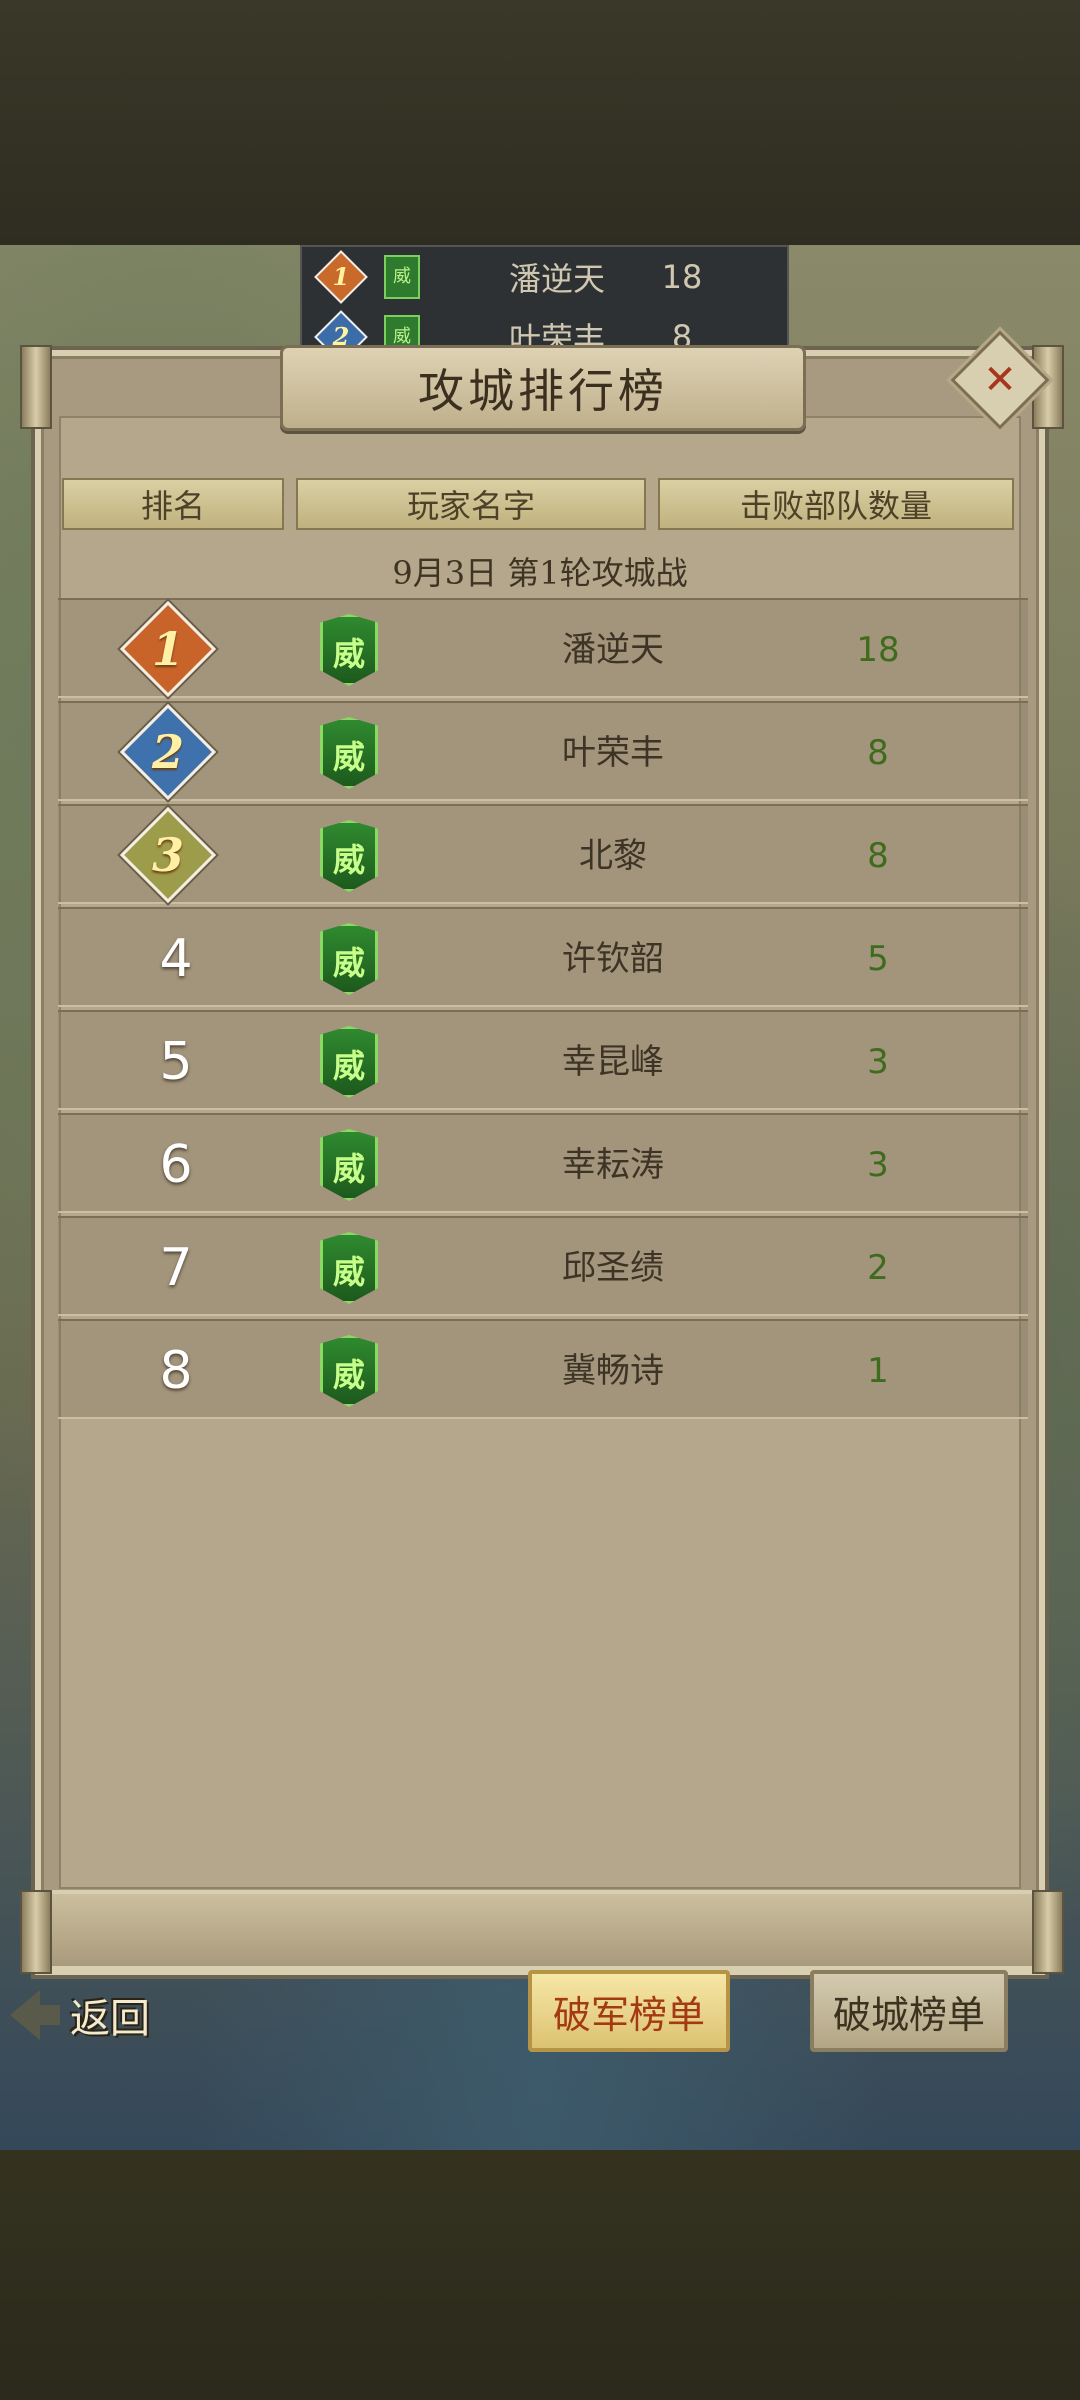 The image size is (1080, 2400). I want to click on scroll-rod-right-bottom, so click(1048, 1932).